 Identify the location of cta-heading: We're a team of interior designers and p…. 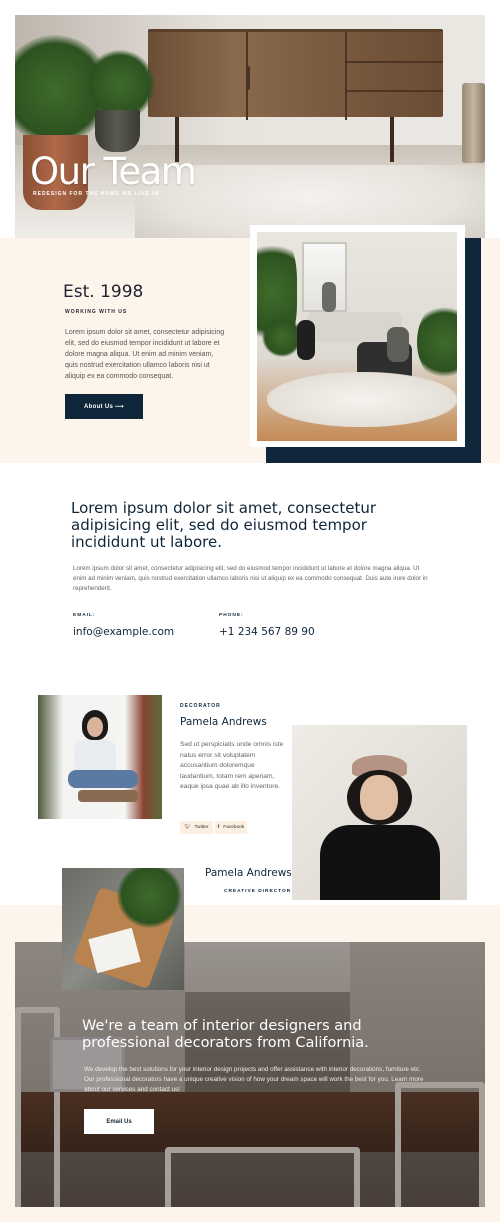
(225, 1034).